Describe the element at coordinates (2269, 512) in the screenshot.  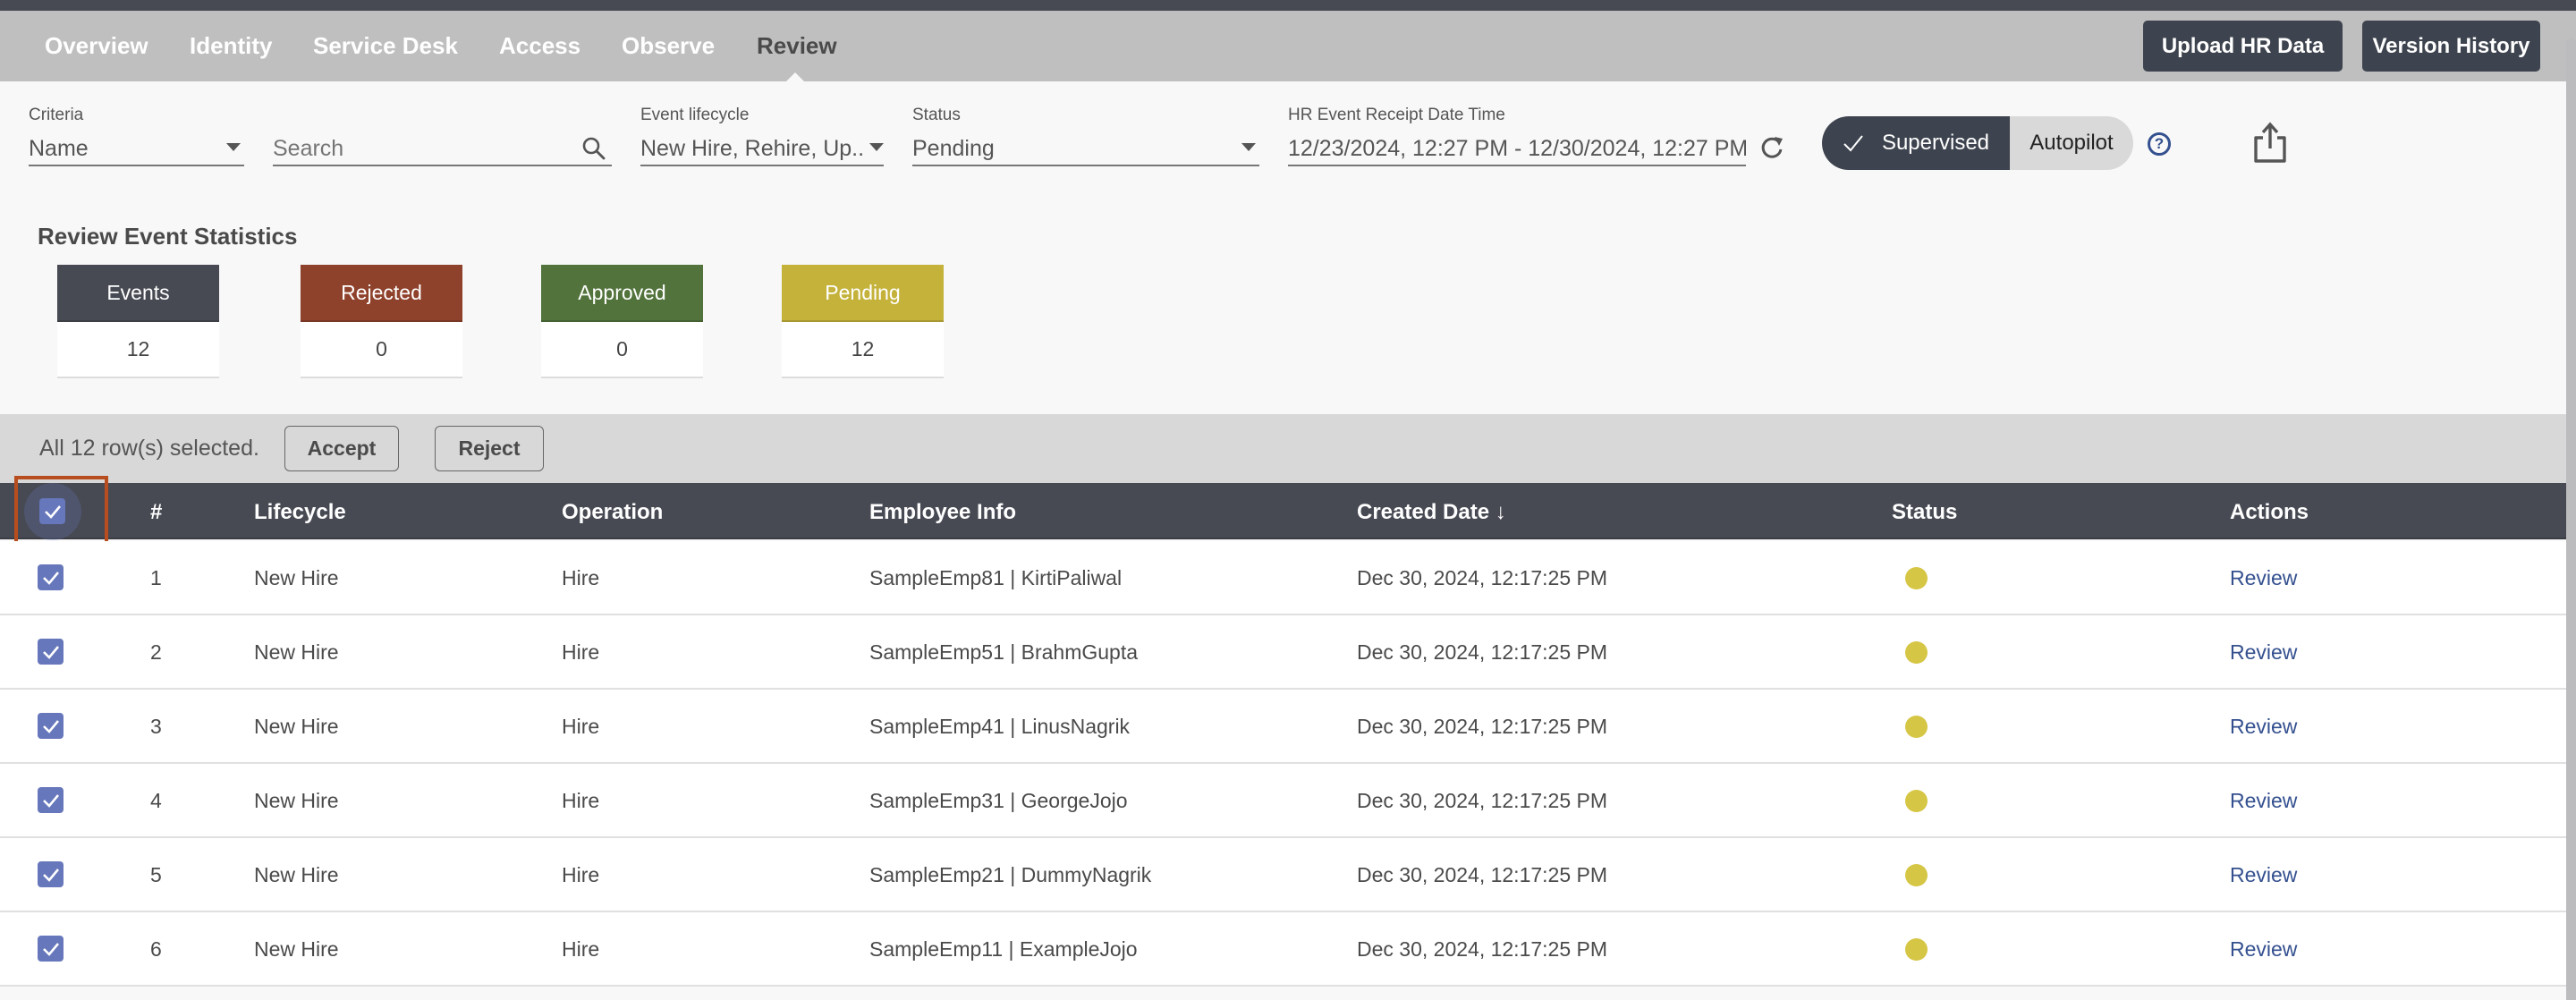
I see `column-header-actions: Actions` at that location.